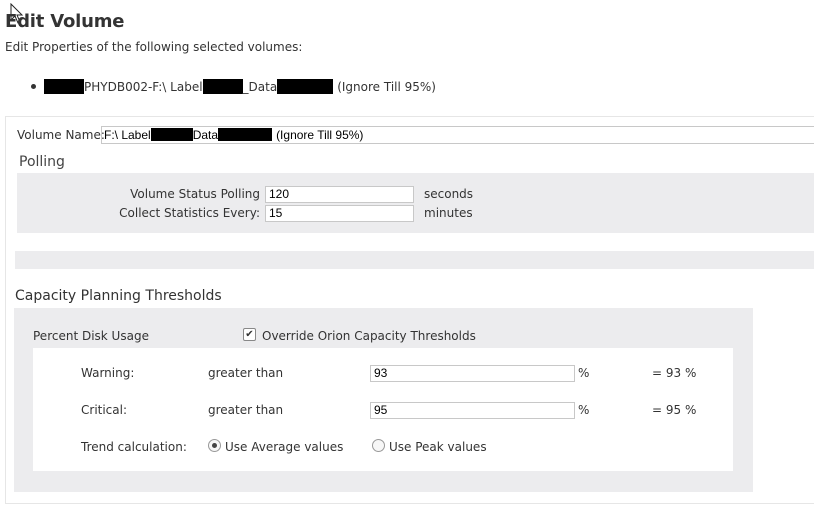 This screenshot has width=814, height=511. Describe the element at coordinates (205, 135) in the screenshot. I see `volume-name-text-2: Data` at that location.